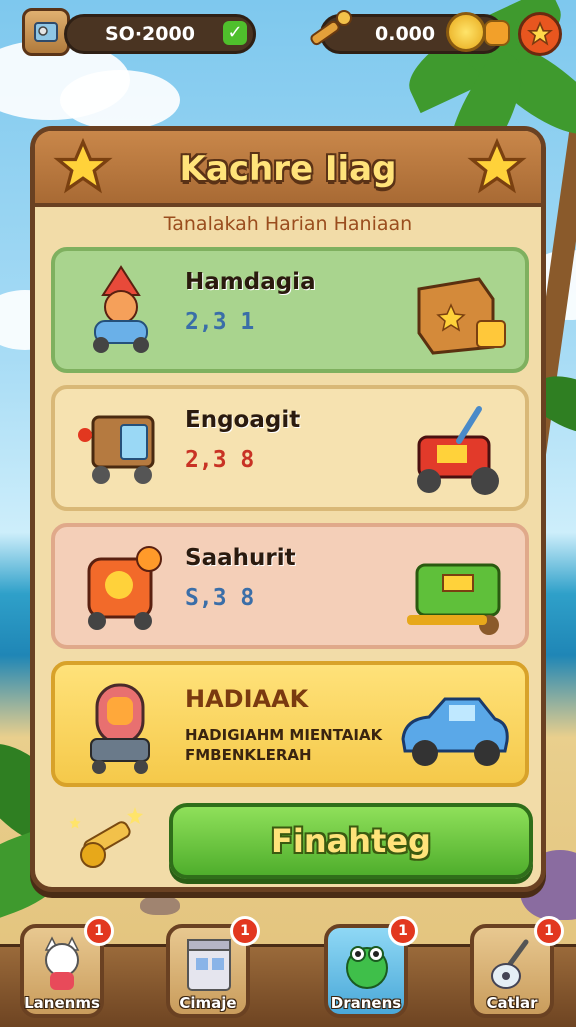 Image resolution: width=576 pixels, height=1027 pixels. Describe the element at coordinates (209, 965) in the screenshot. I see `shop-icon` at that location.